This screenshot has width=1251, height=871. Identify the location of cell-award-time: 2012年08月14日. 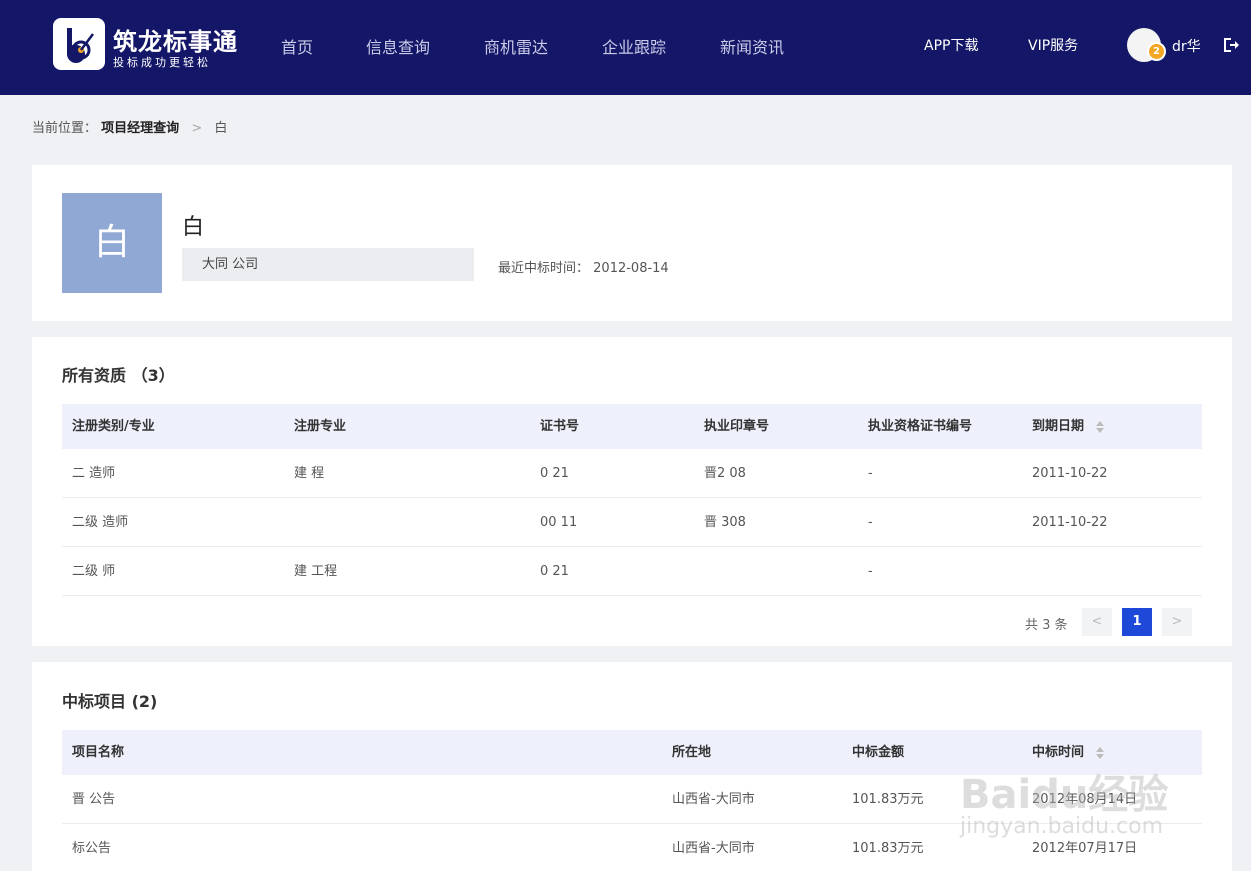
(1085, 799).